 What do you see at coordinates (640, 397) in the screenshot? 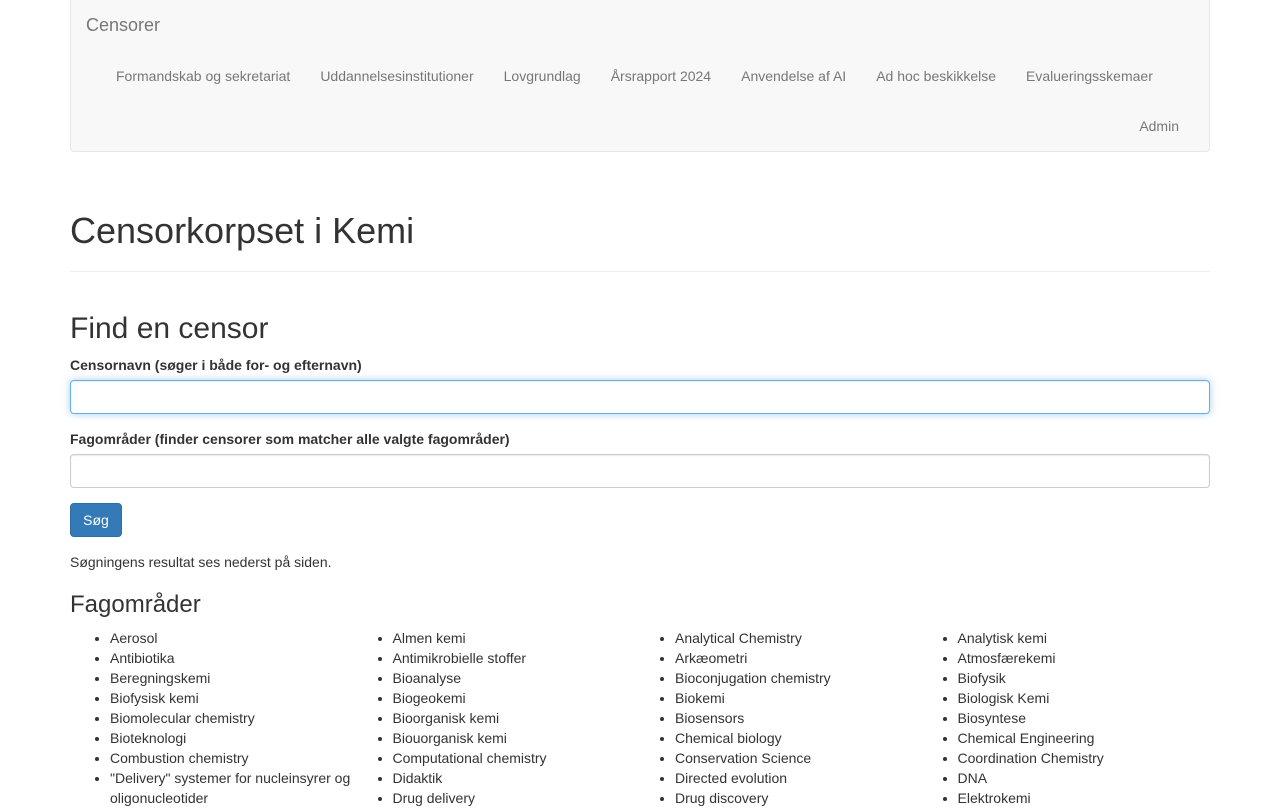
I see `name-input` at bounding box center [640, 397].